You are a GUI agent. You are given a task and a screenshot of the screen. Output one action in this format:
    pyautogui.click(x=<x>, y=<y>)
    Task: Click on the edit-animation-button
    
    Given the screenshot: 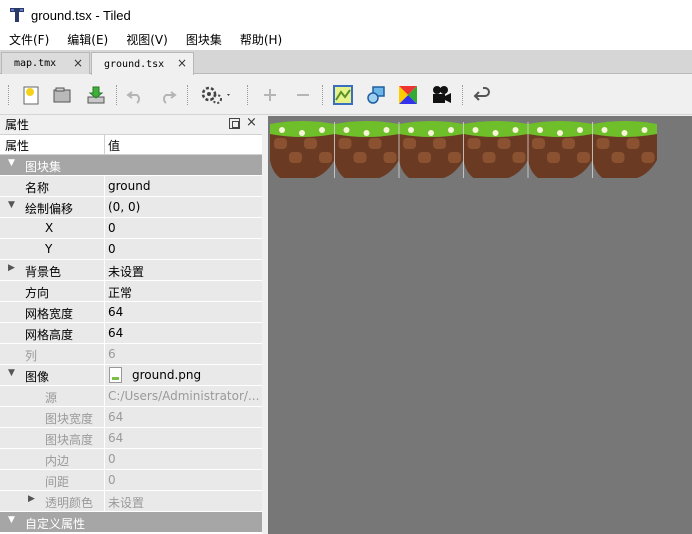 What is the action you would take?
    pyautogui.click(x=441, y=95)
    